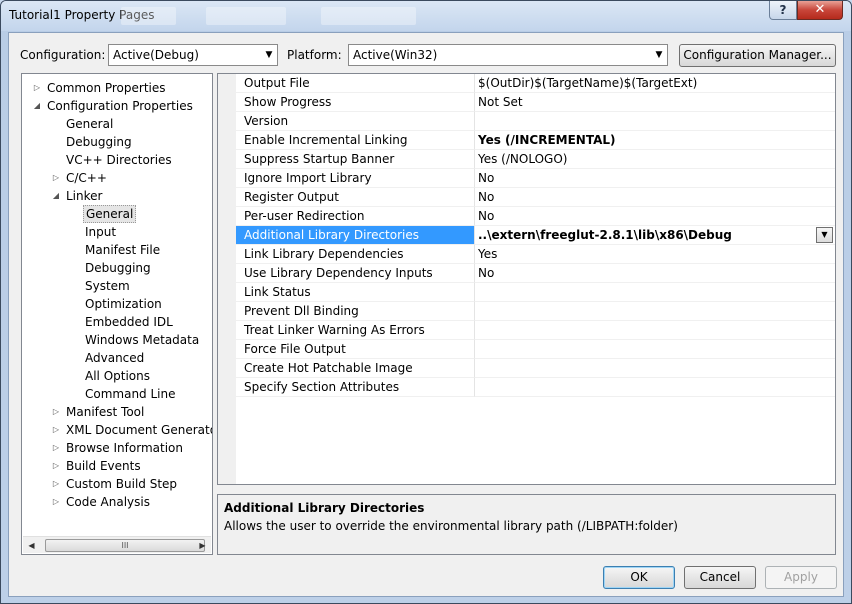 The image size is (852, 604). Describe the element at coordinates (110, 214) in the screenshot. I see `tree-item-linker-general: General` at that location.